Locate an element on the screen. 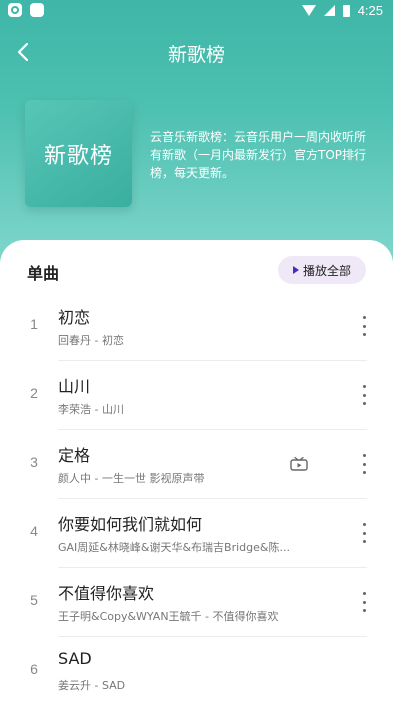 The width and height of the screenshot is (393, 706). battery-icon is located at coordinates (346, 10).